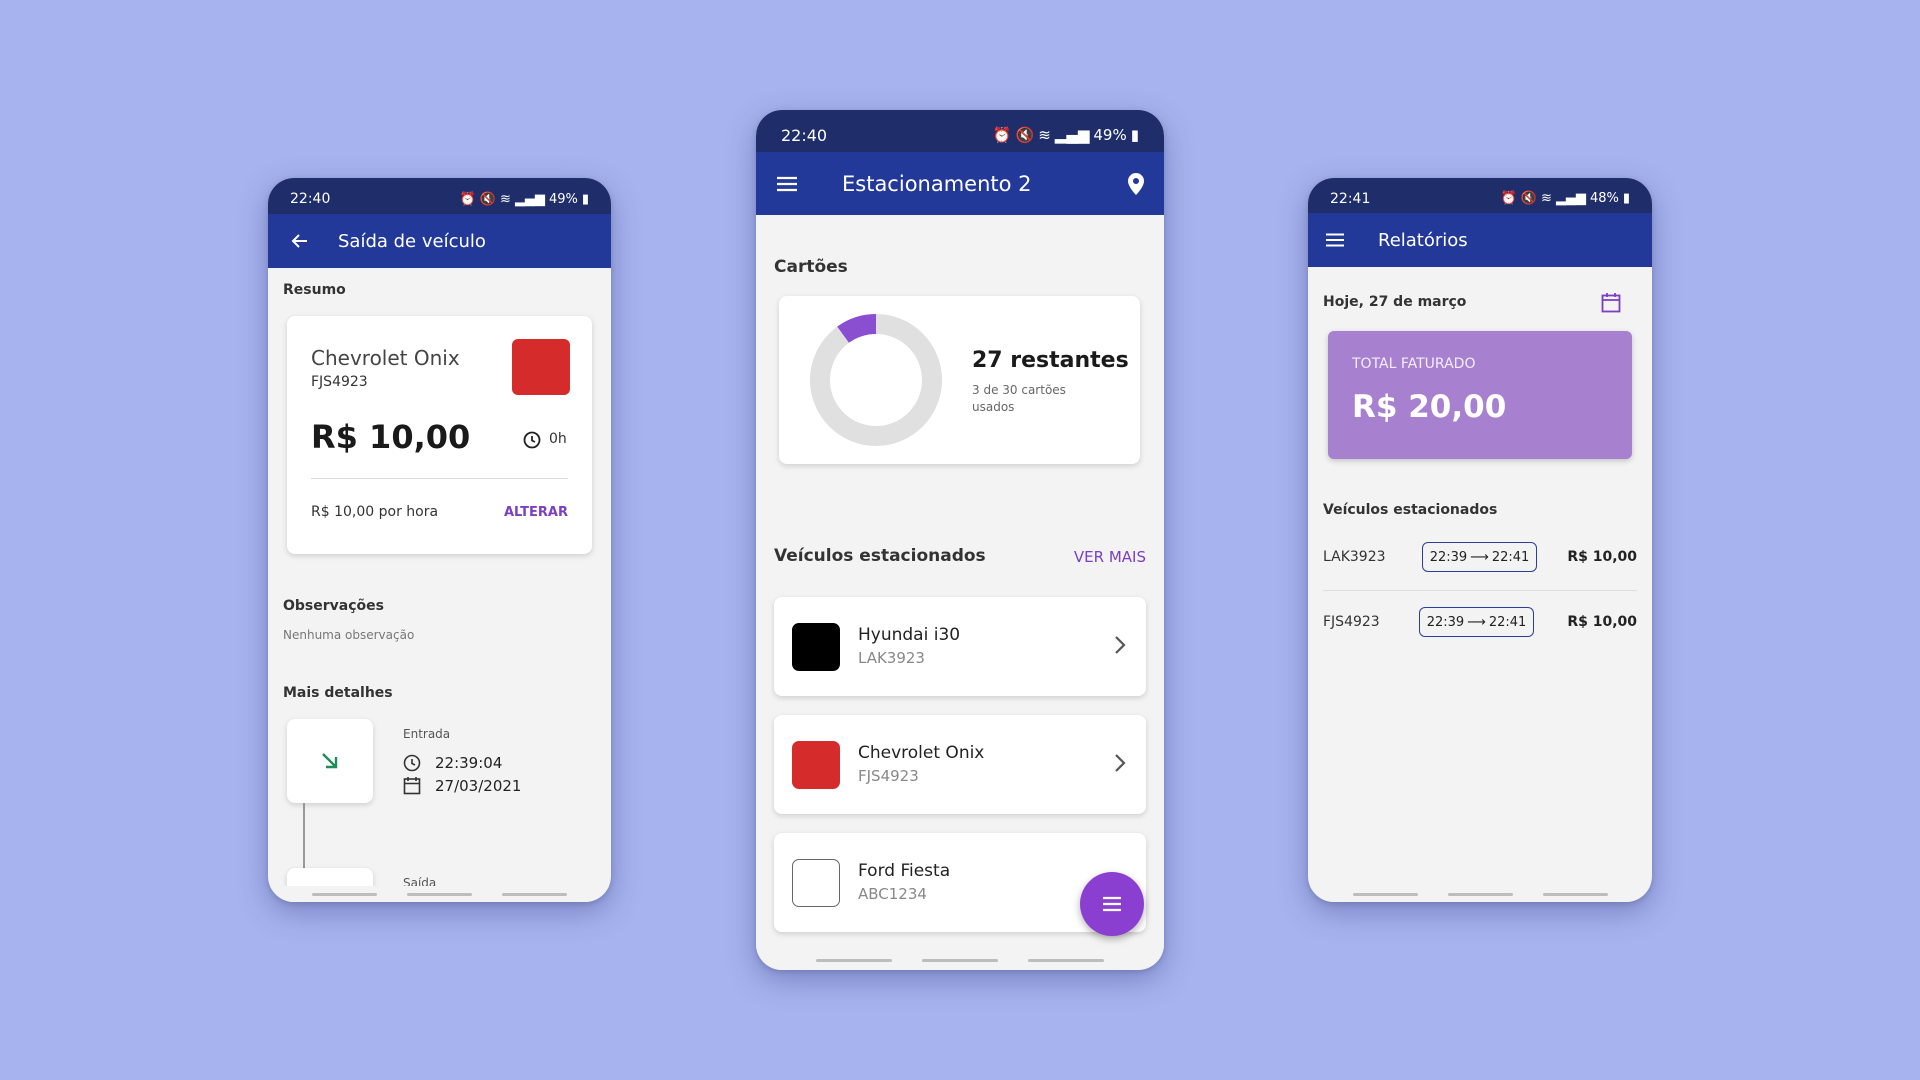  Describe the element at coordinates (1423, 240) in the screenshot. I see `page-title: Relatórios` at that location.